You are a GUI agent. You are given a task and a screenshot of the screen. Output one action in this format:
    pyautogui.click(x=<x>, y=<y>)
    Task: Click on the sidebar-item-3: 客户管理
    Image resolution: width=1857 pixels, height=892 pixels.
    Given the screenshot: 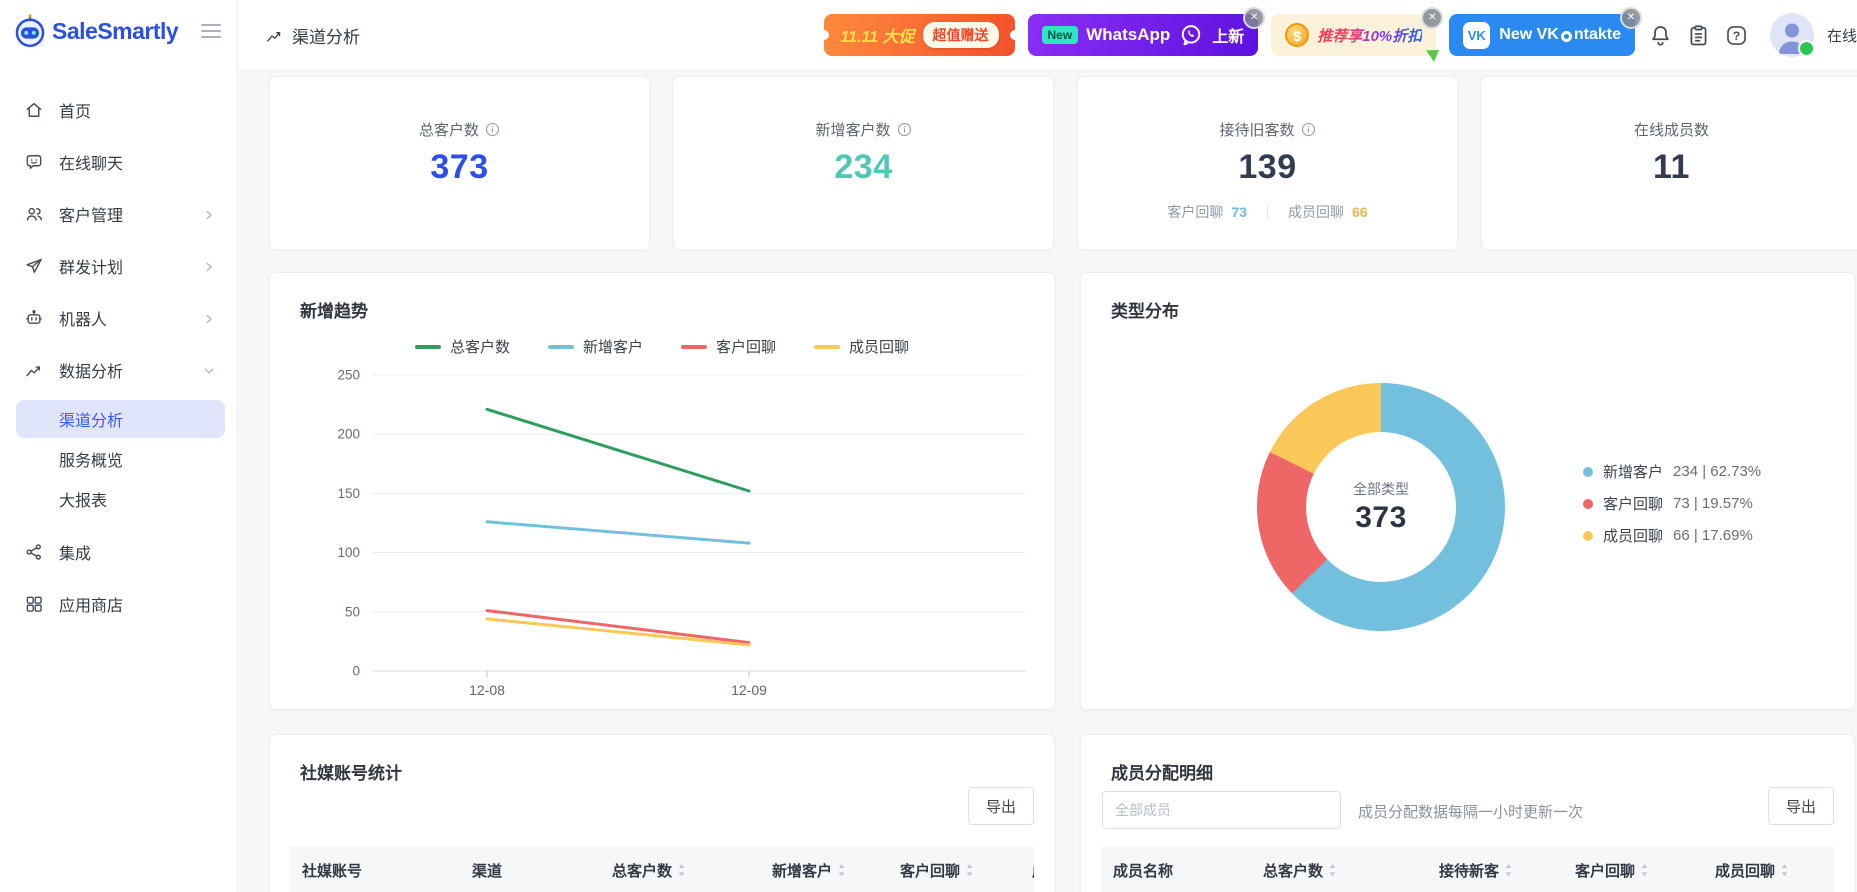 What is the action you would take?
    pyautogui.click(x=118, y=214)
    